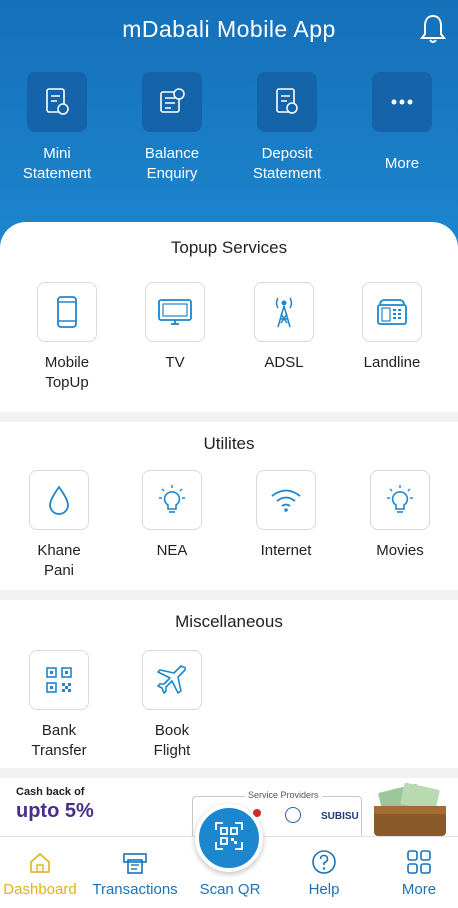  I want to click on deposit-statement-button: Deposit Statement, so click(287, 128).